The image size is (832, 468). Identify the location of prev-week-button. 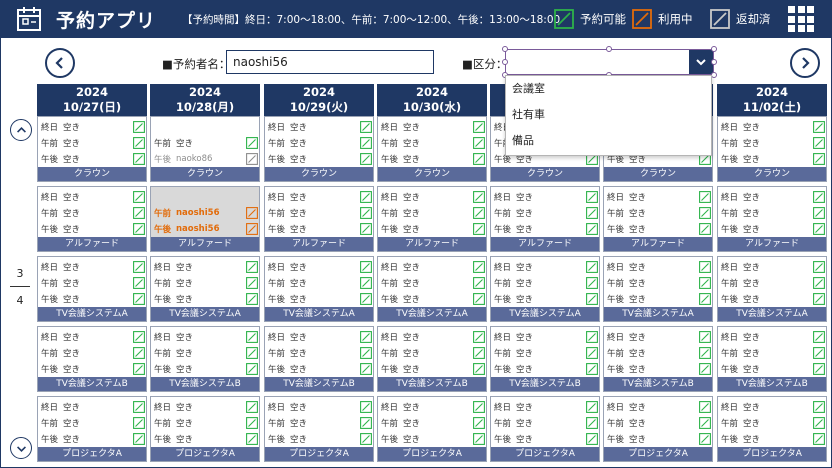
(60, 63).